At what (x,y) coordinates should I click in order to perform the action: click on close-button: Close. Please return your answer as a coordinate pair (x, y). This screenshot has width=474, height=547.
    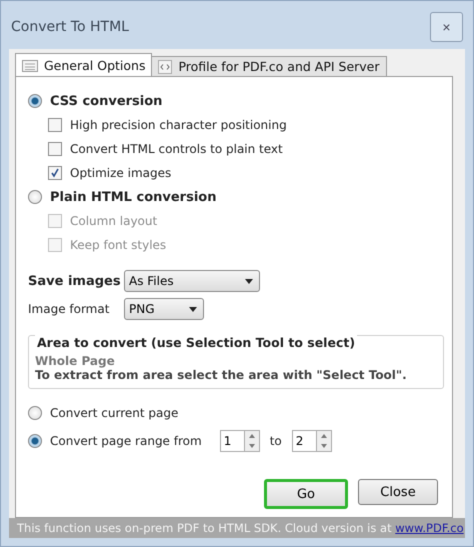
    Looking at the image, I should click on (398, 492).